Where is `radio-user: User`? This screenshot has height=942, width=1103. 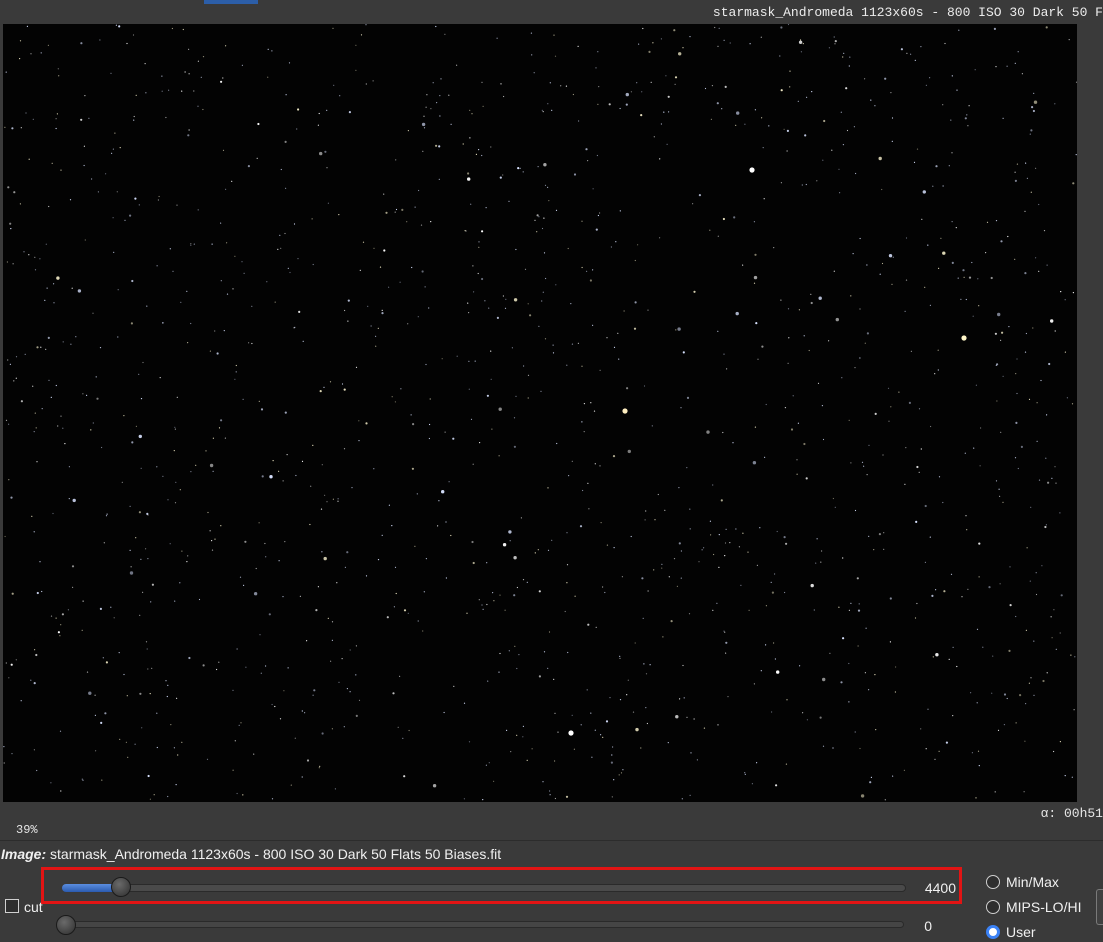
radio-user: User is located at coordinates (1011, 932).